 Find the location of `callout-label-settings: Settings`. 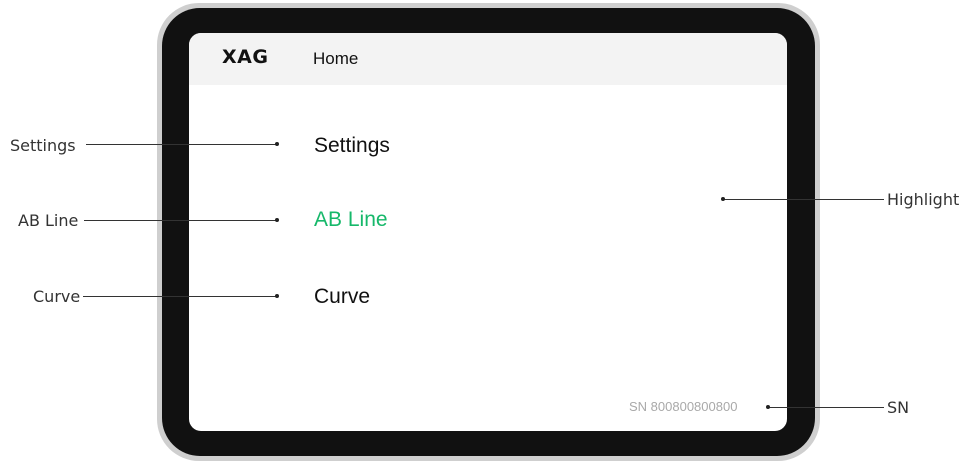

callout-label-settings: Settings is located at coordinates (43, 145).